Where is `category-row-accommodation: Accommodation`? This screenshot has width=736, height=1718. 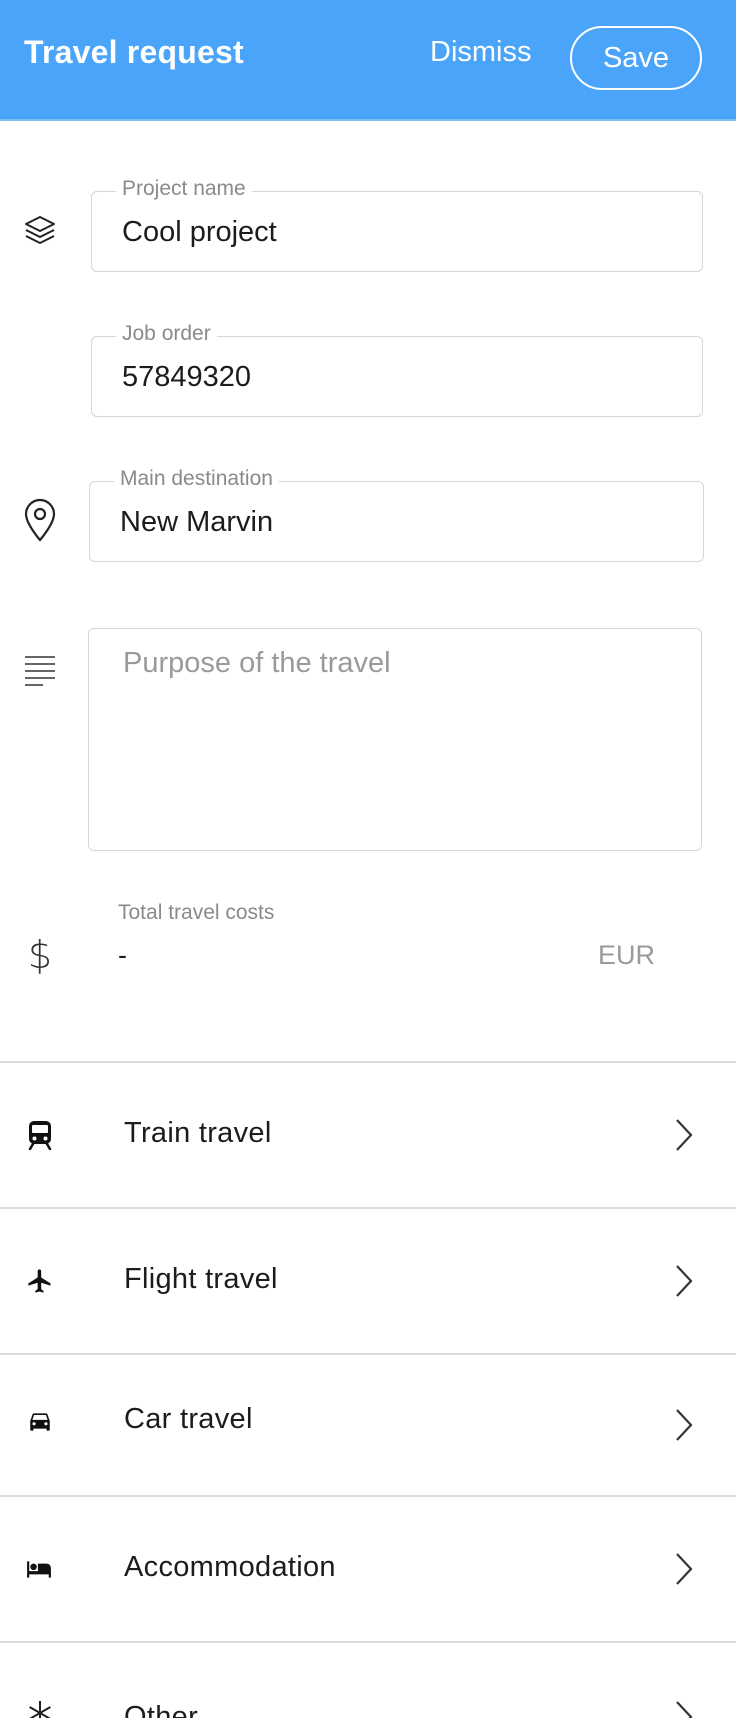 category-row-accommodation: Accommodation is located at coordinates (368, 1569).